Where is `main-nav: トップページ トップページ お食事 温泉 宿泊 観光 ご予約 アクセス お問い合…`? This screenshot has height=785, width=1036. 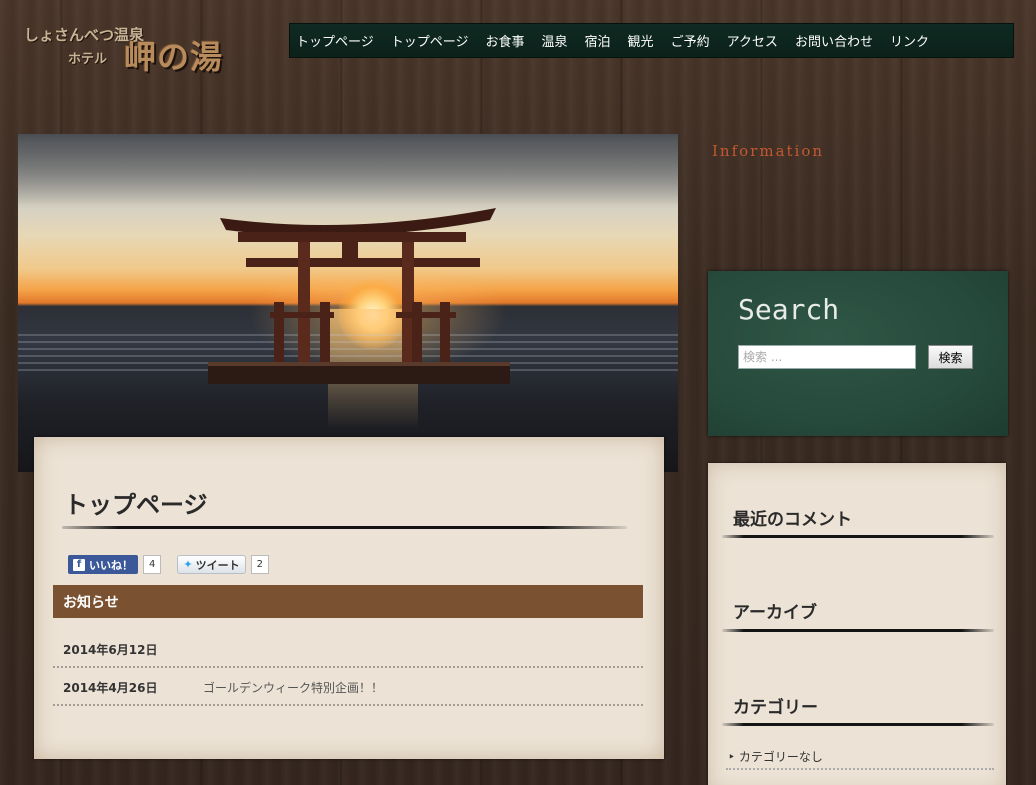
main-nav: トップページ トップページ お食事 温泉 宿泊 観光 ご予約 アクセス お問い合… is located at coordinates (651, 40).